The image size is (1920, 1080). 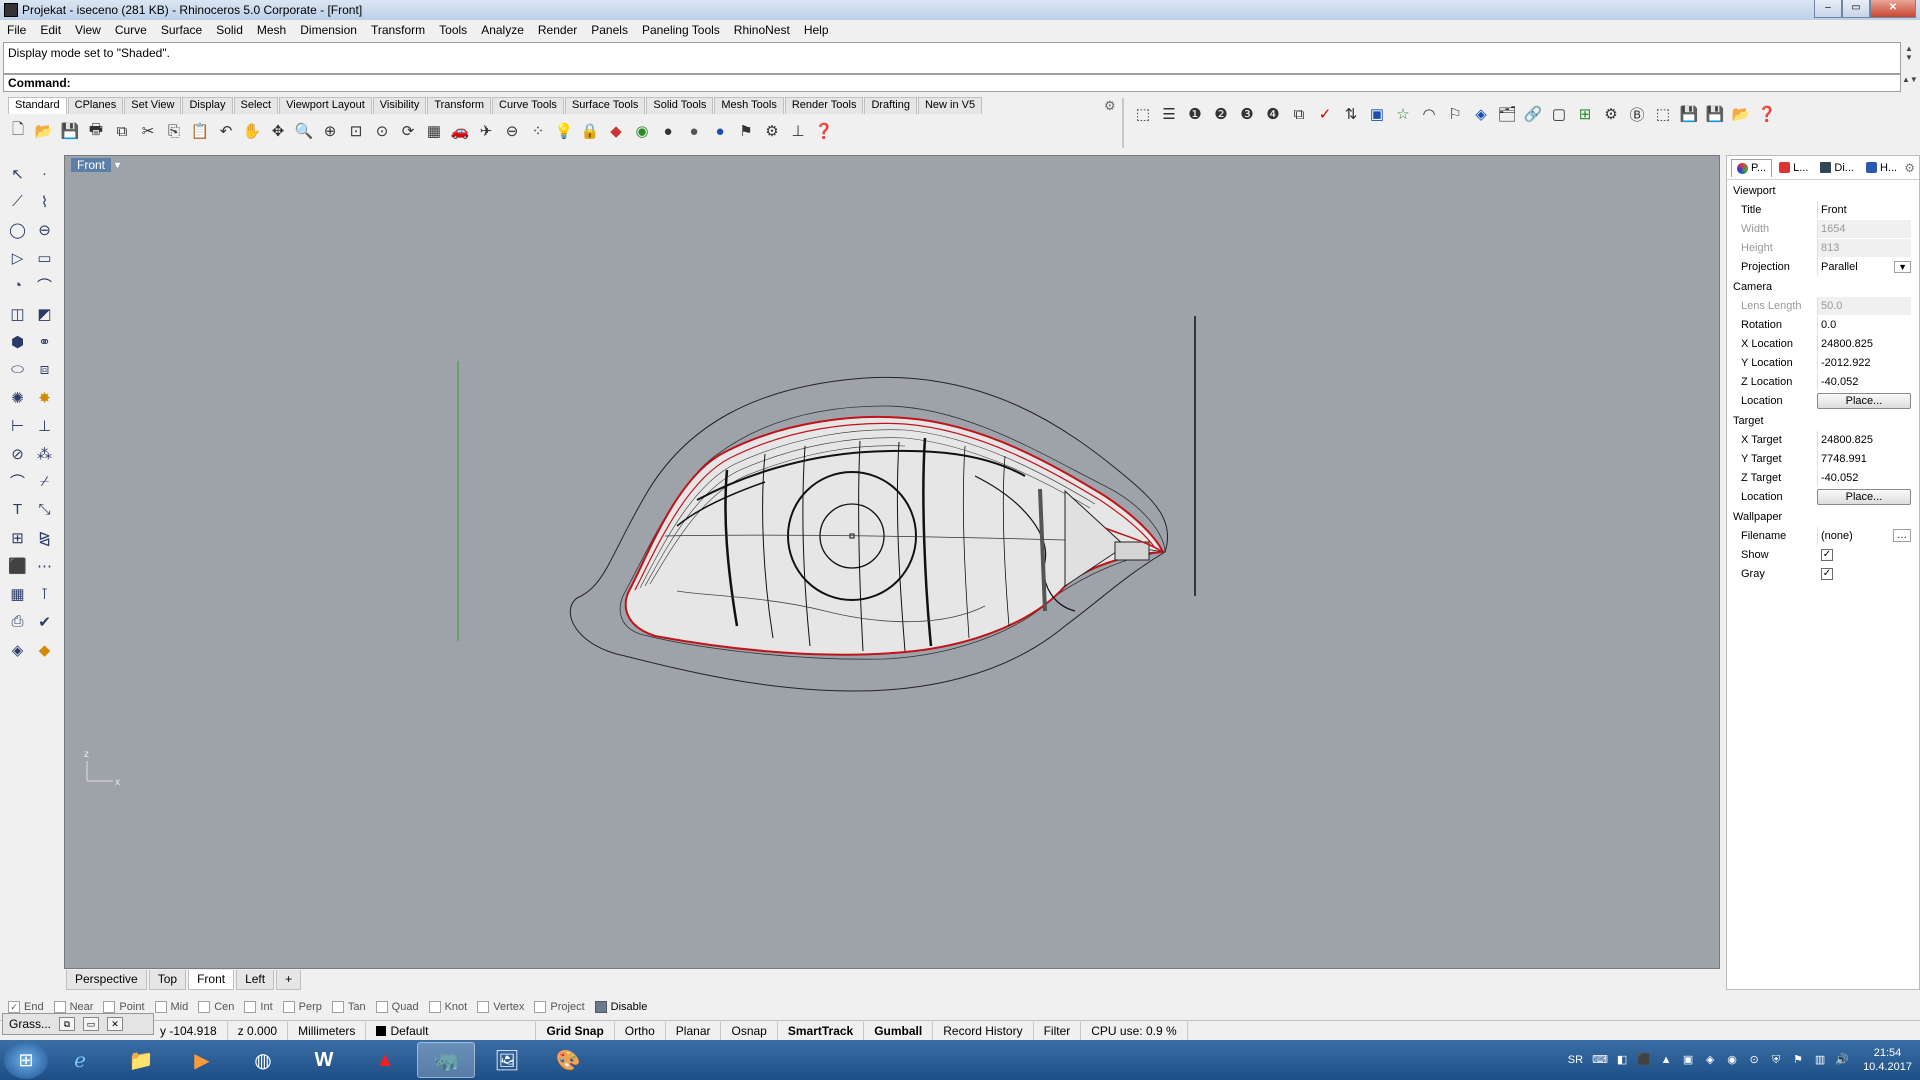 I want to click on start-button: ⊞, so click(x=26, y=1060).